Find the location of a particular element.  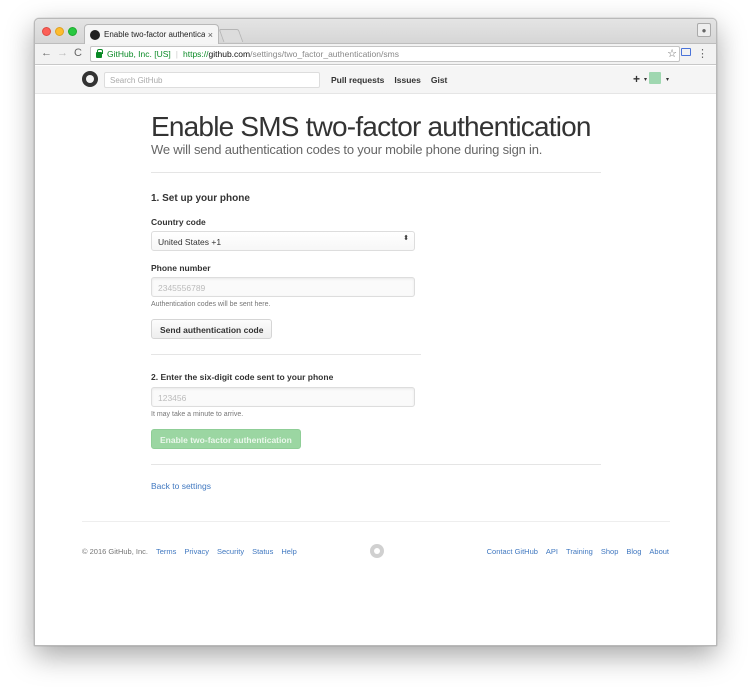

footer-link-blog: Blog is located at coordinates (633, 551).